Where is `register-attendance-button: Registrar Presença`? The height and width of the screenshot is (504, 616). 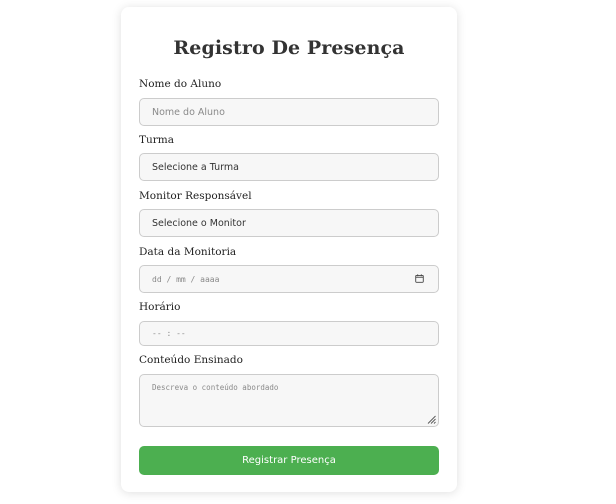 register-attendance-button: Registrar Presença is located at coordinates (289, 460).